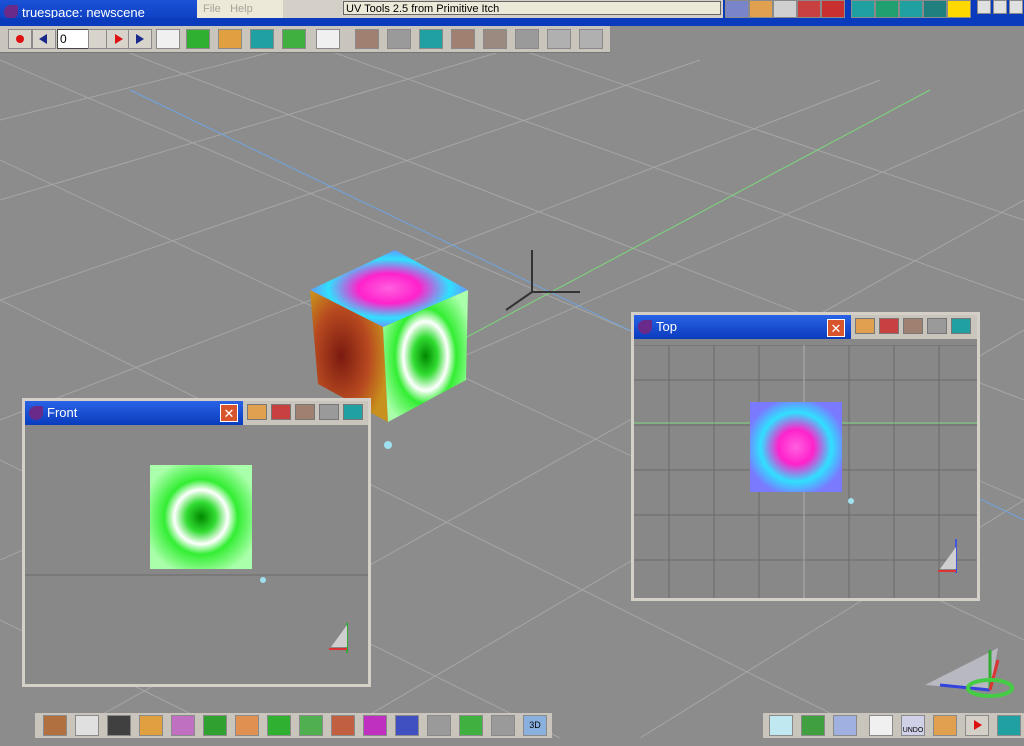 The image size is (1024, 746). I want to click on grid-snap-icon, so click(845, 725).